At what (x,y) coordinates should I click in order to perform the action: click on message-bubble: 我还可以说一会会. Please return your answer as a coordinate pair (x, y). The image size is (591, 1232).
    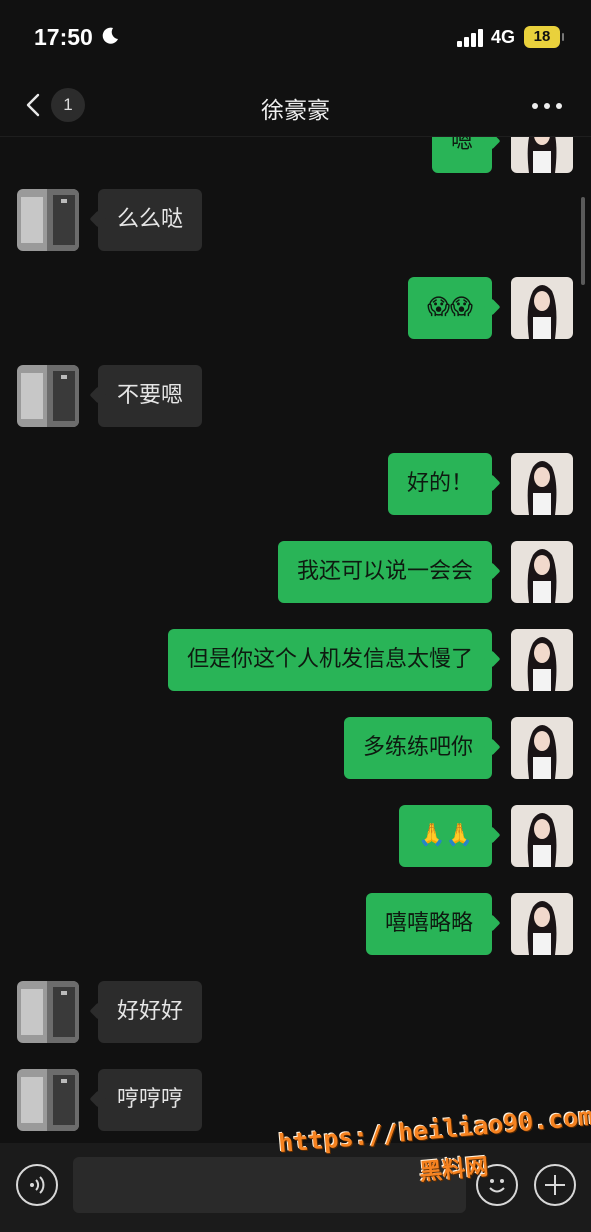
    Looking at the image, I should click on (384, 572).